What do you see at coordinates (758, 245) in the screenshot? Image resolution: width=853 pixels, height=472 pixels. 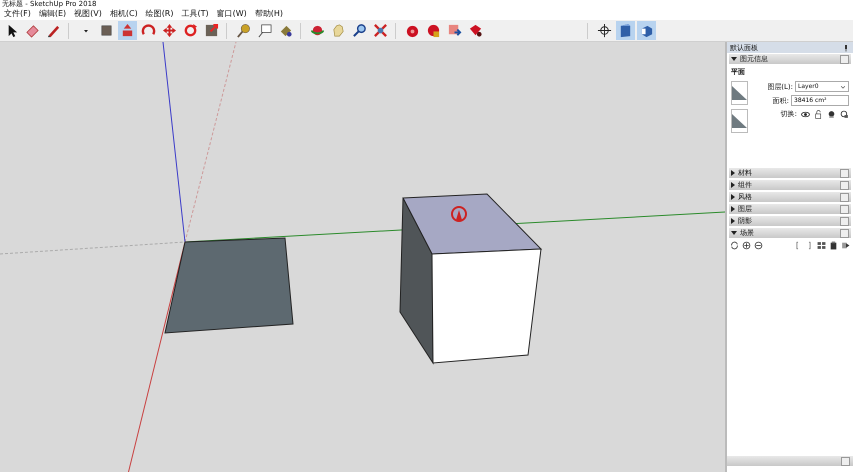 I see `remove-circle-icon` at bounding box center [758, 245].